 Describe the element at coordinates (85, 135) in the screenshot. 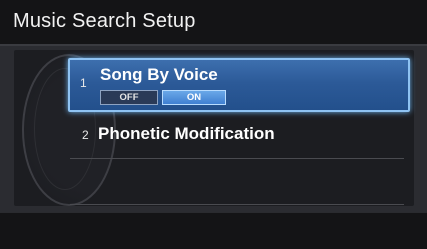

I see `item-number: 2` at that location.